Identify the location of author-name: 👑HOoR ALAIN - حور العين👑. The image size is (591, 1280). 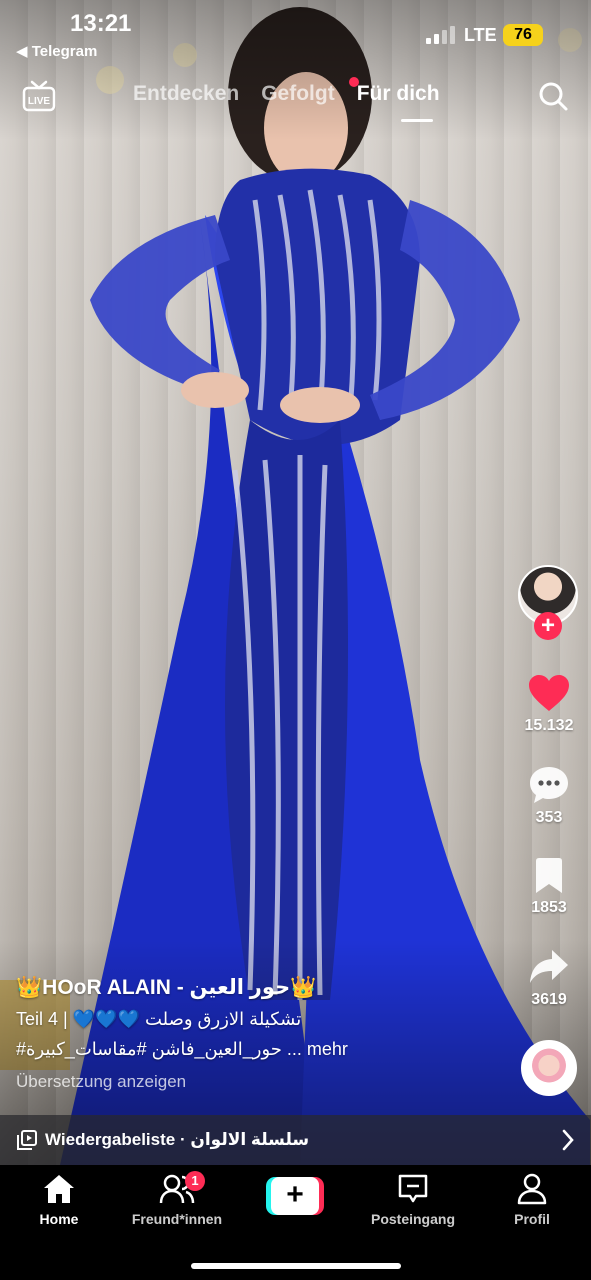
(261, 987).